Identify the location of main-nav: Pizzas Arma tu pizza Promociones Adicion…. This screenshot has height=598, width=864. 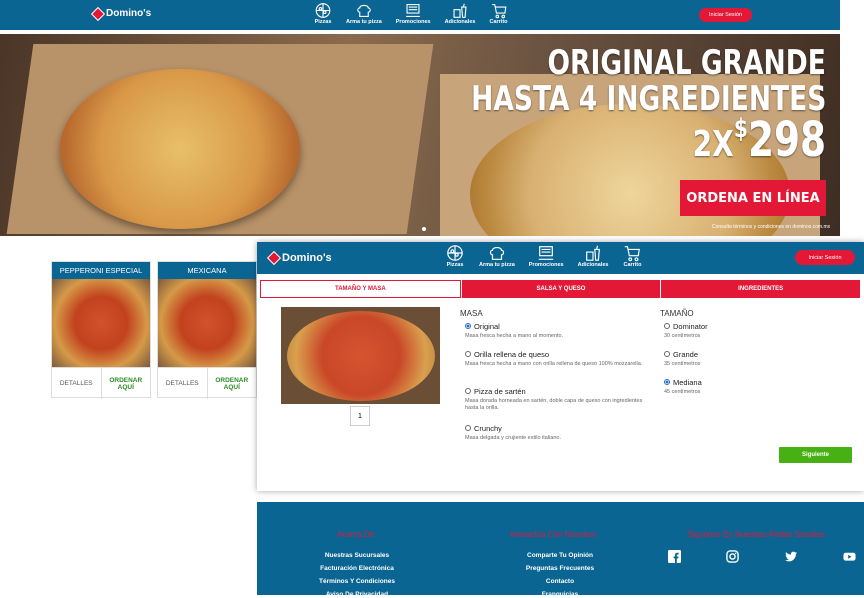
(411, 13).